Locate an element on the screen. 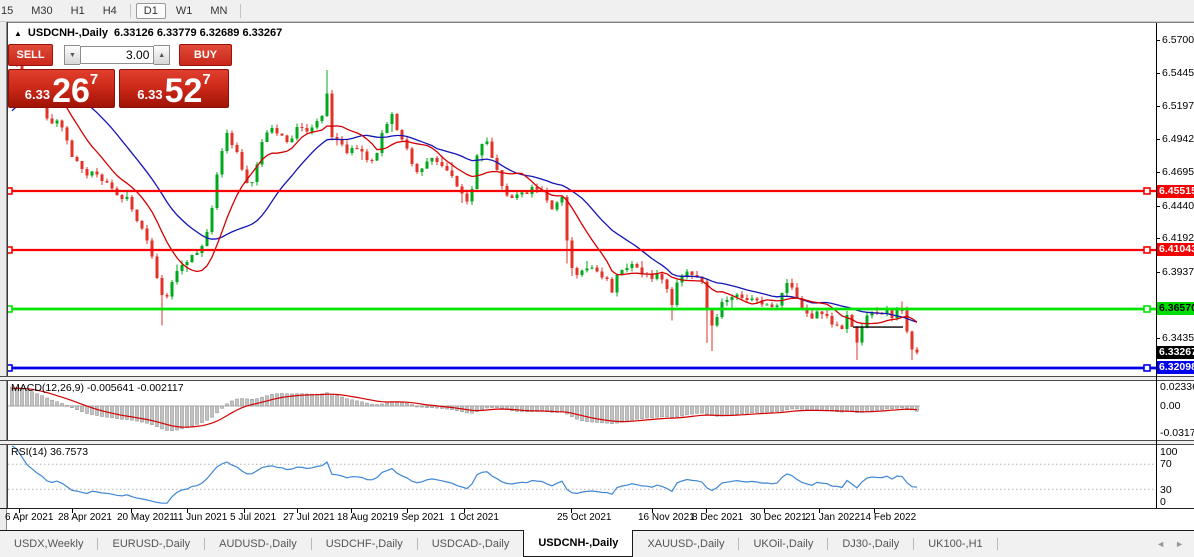 Image resolution: width=1194 pixels, height=557 pixels. date-axis-label: 6 Apr 2021 is located at coordinates (29, 517).